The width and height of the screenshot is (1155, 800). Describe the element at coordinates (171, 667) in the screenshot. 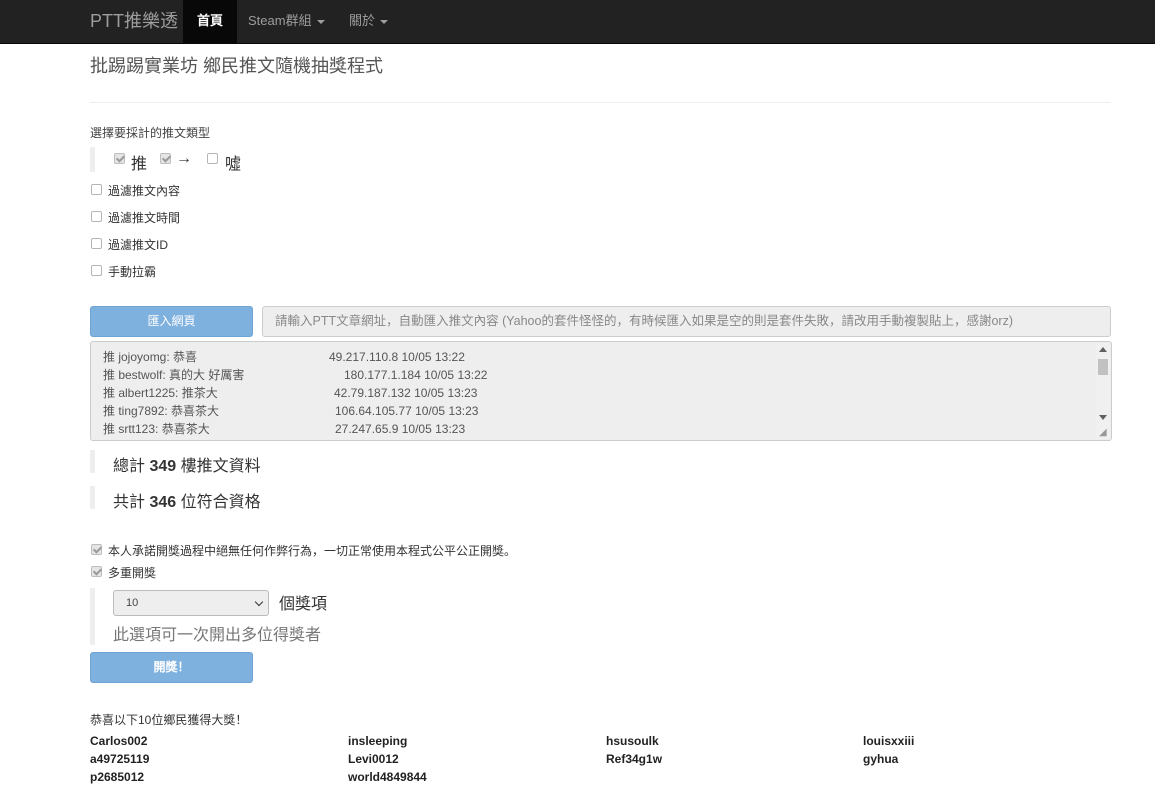

I see `draw-button: 開獎！` at that location.